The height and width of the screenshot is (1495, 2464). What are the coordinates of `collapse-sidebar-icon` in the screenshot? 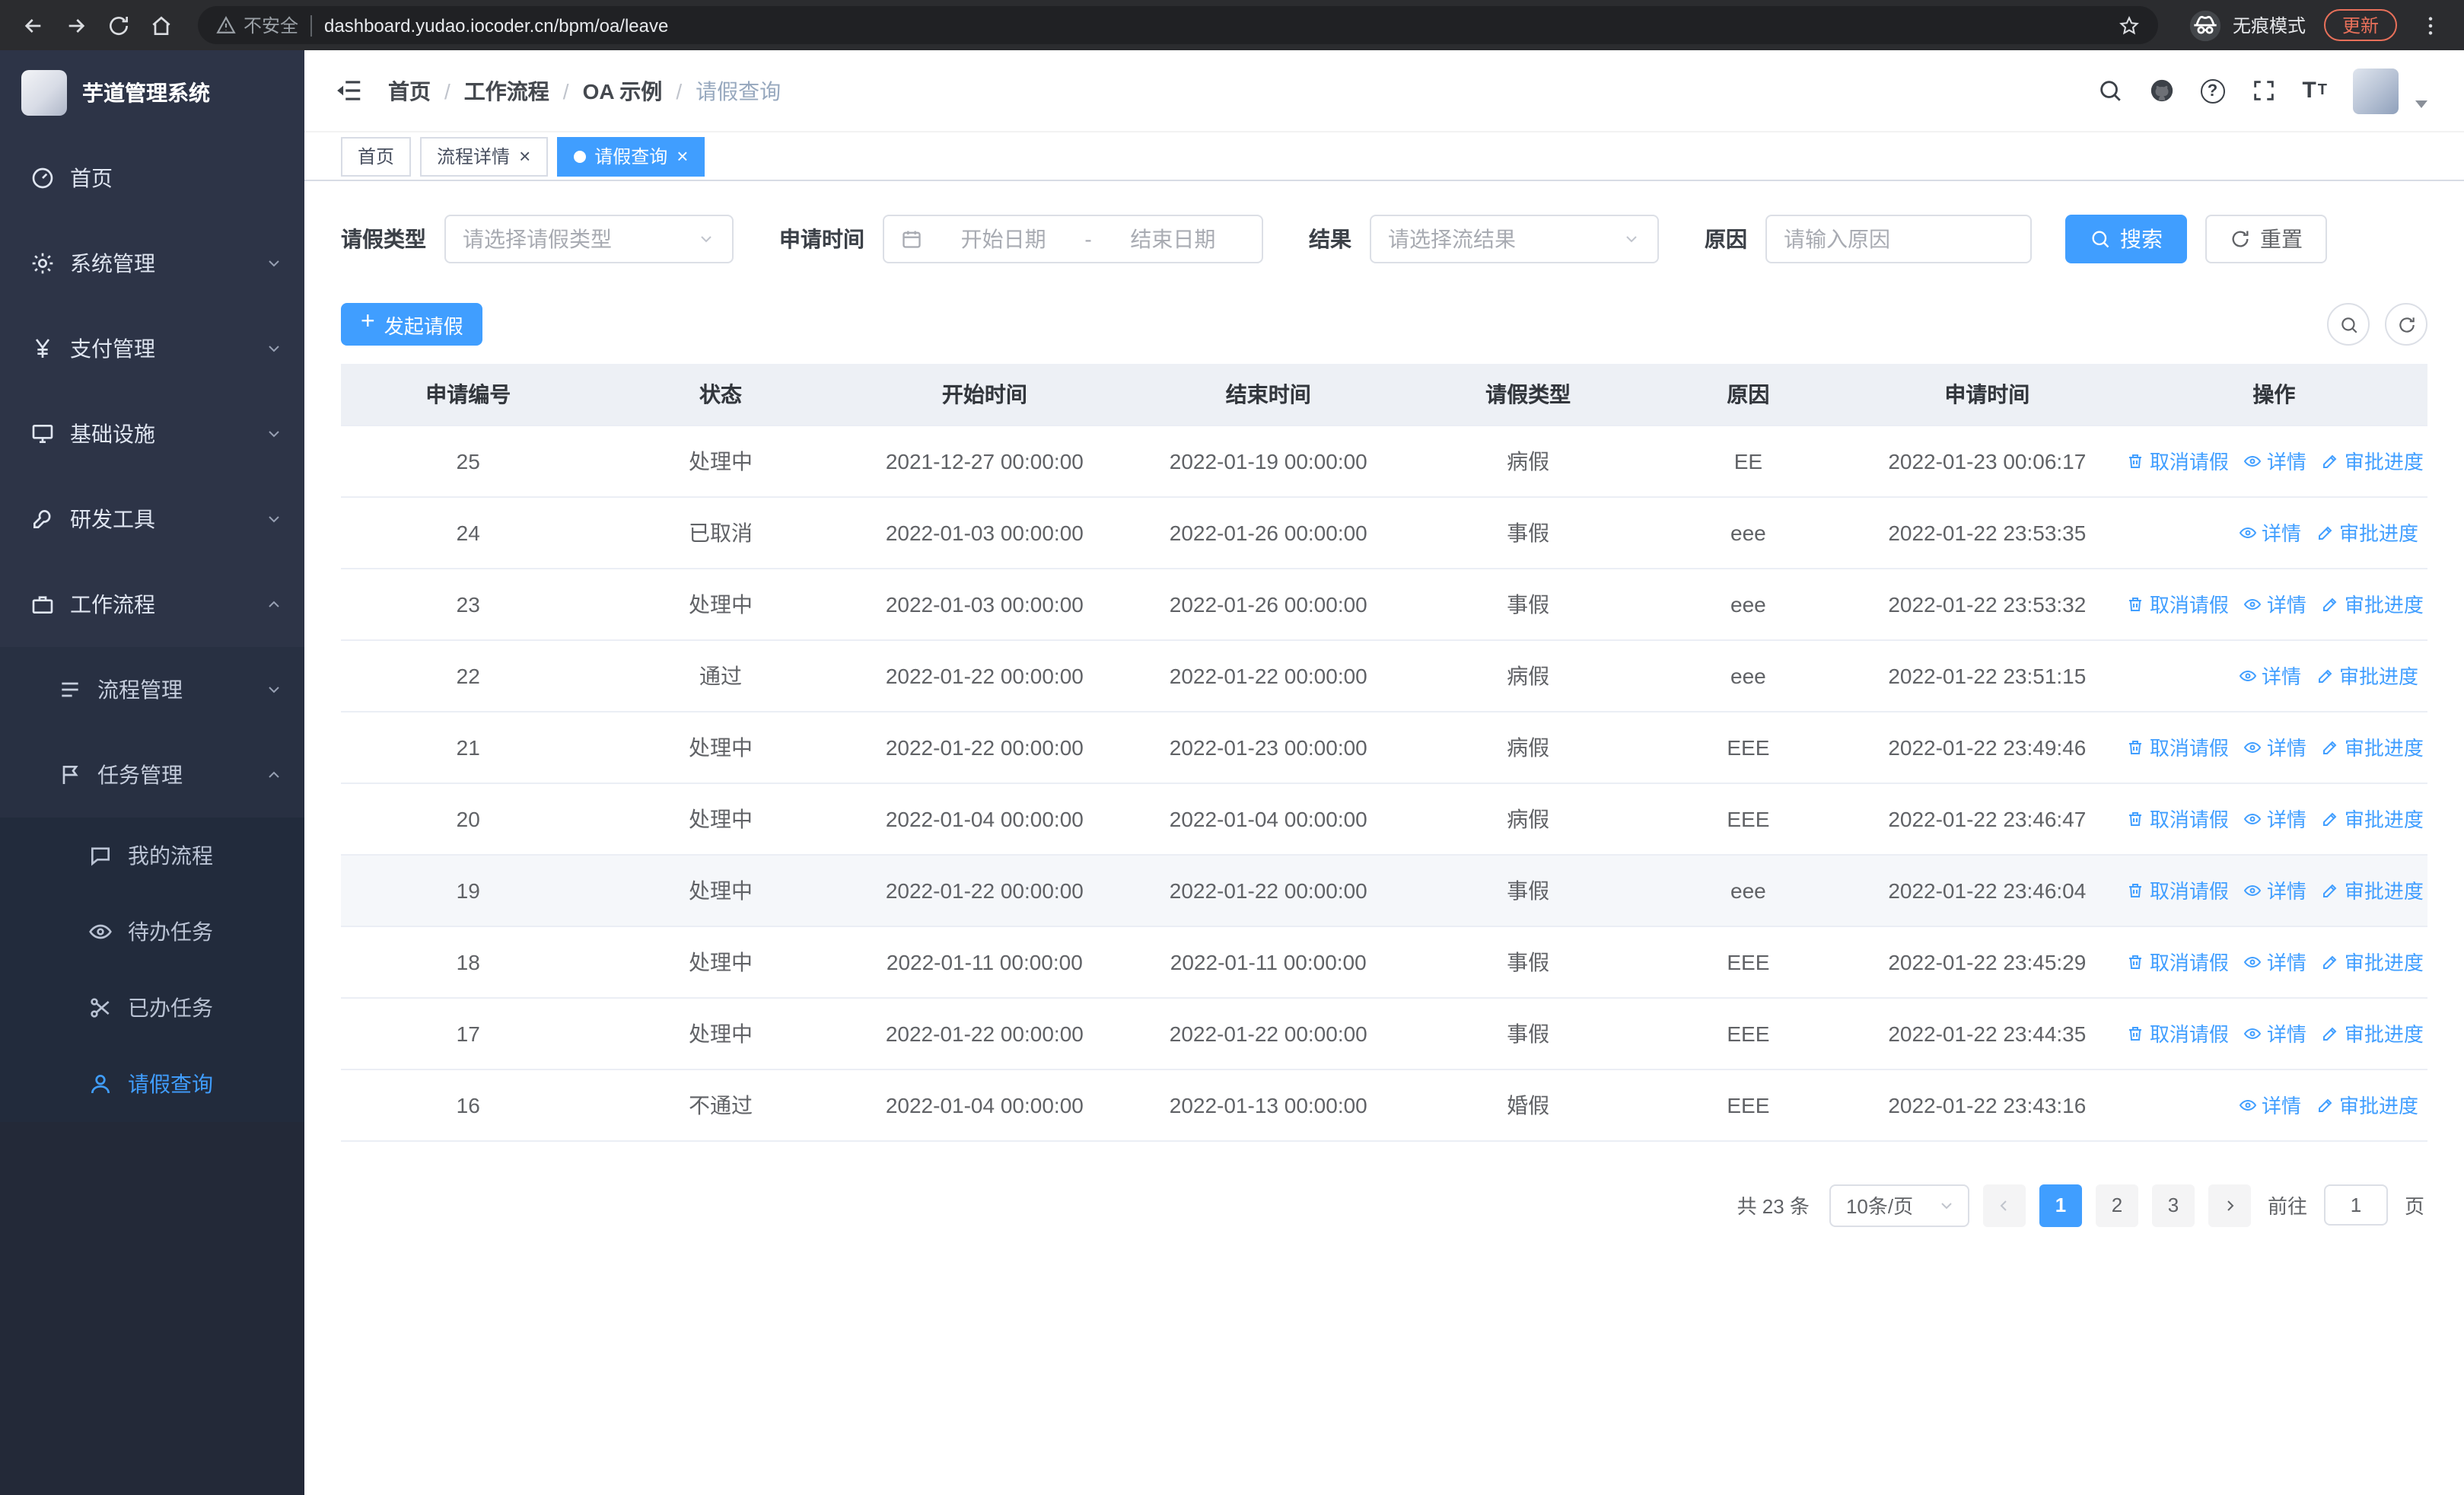 It's located at (349, 91).